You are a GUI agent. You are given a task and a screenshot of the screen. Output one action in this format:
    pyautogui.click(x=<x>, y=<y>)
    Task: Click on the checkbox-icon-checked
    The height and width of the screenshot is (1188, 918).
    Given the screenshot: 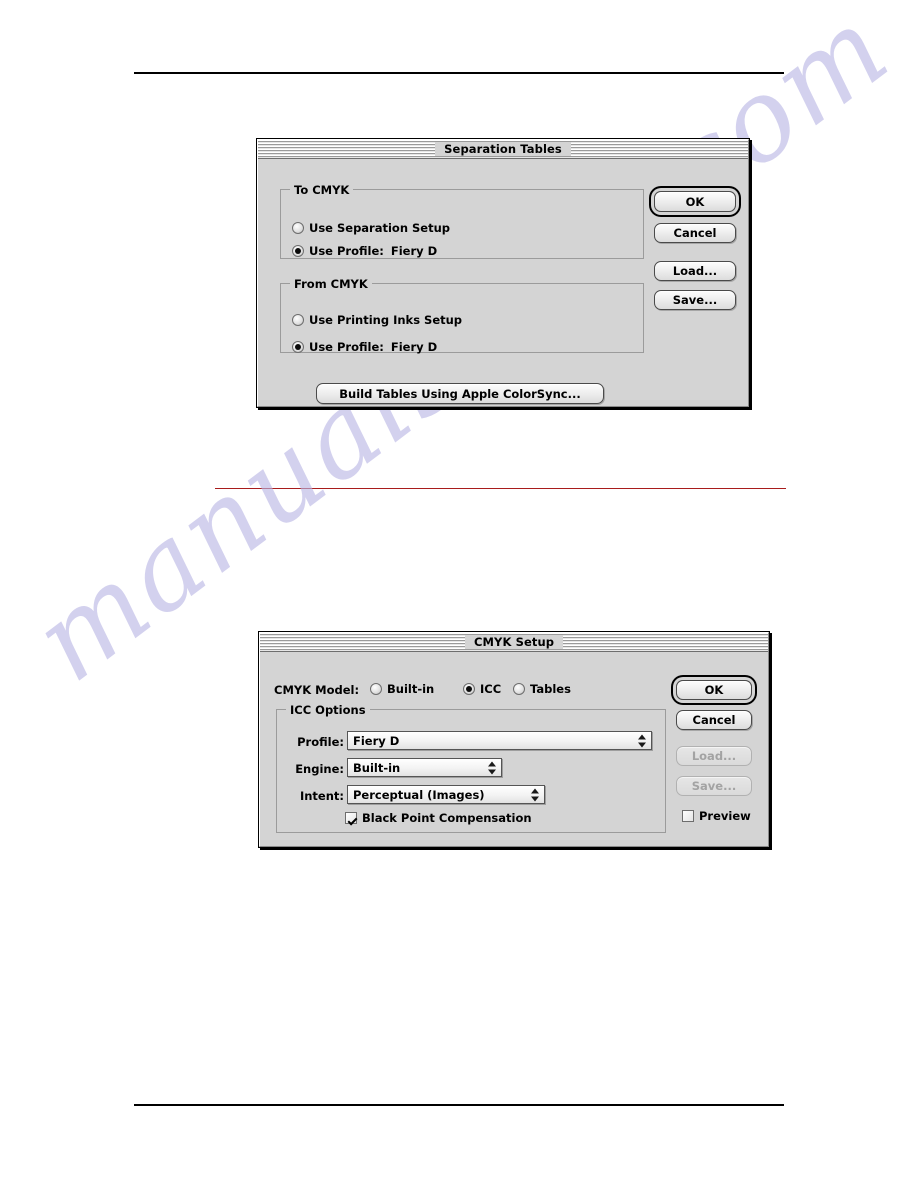 What is the action you would take?
    pyautogui.click(x=351, y=818)
    